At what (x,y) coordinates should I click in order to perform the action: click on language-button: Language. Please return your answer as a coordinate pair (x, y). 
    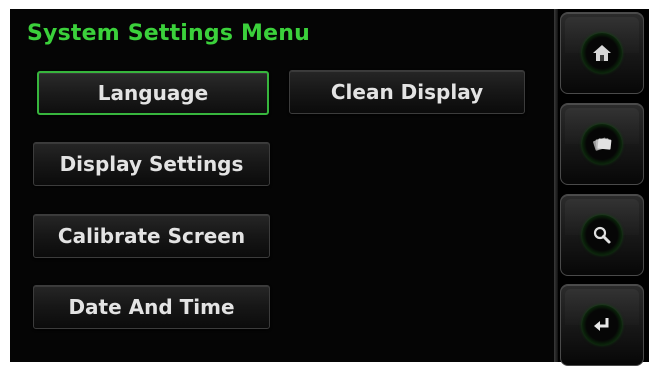
    Looking at the image, I should click on (153, 93).